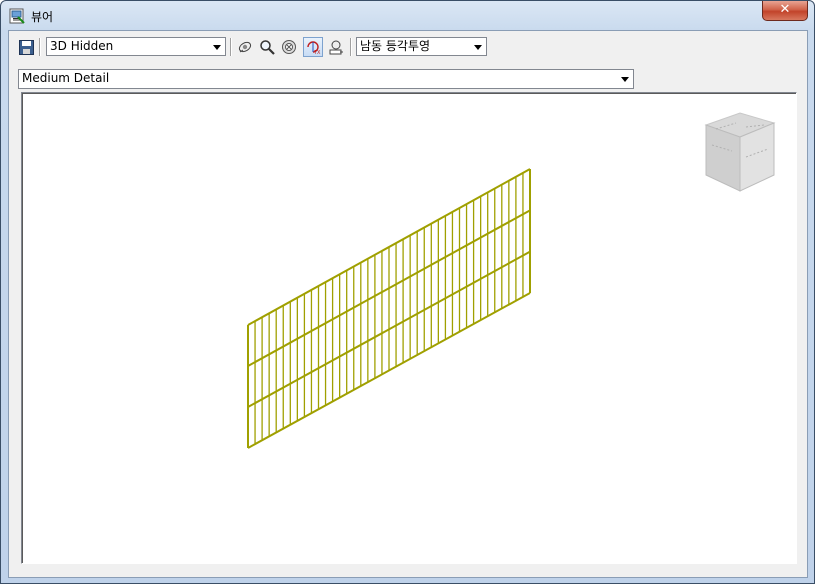  Describe the element at coordinates (17, 16) in the screenshot. I see `app-icon` at that location.